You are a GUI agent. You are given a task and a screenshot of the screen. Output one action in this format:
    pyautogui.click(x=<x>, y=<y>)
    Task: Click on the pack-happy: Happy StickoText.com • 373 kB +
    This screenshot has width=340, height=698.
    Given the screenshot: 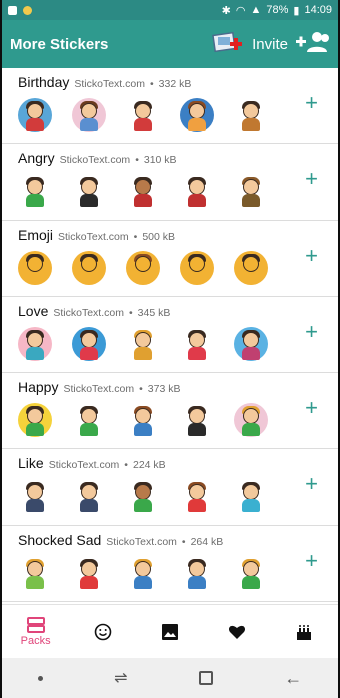 What is the action you would take?
    pyautogui.click(x=170, y=411)
    